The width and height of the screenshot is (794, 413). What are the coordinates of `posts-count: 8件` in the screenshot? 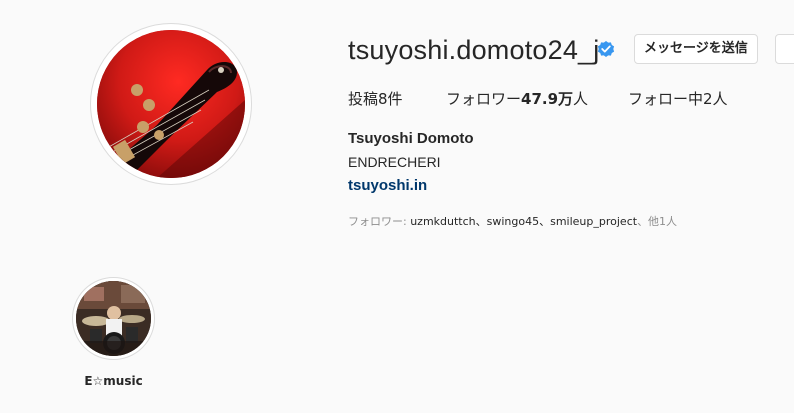 It's located at (390, 99).